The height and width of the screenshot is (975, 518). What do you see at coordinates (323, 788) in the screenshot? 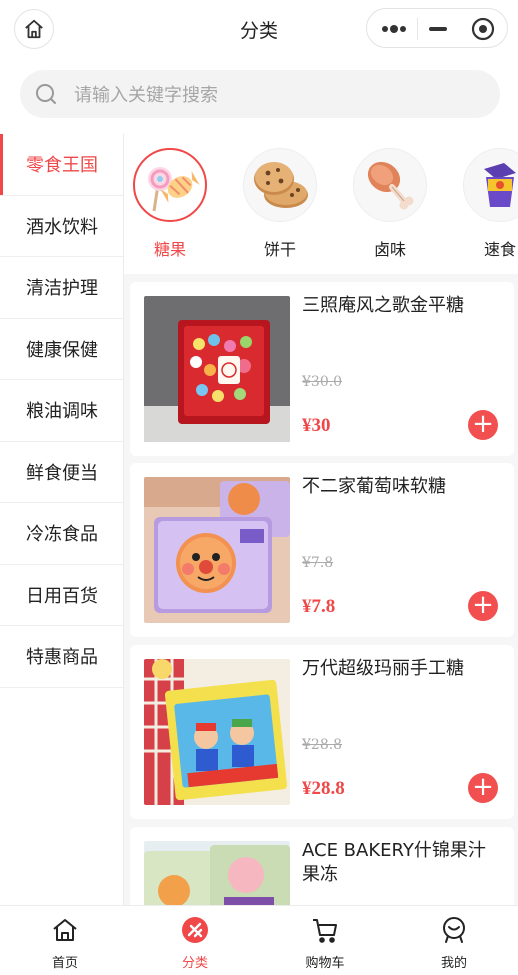
I see `product-price: ¥28.8` at bounding box center [323, 788].